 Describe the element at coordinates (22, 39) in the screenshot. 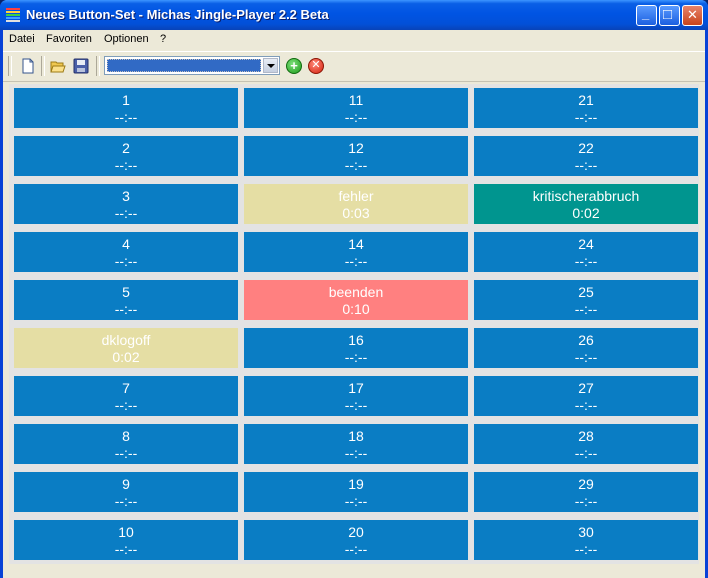

I see `menu-datei: Datei` at that location.